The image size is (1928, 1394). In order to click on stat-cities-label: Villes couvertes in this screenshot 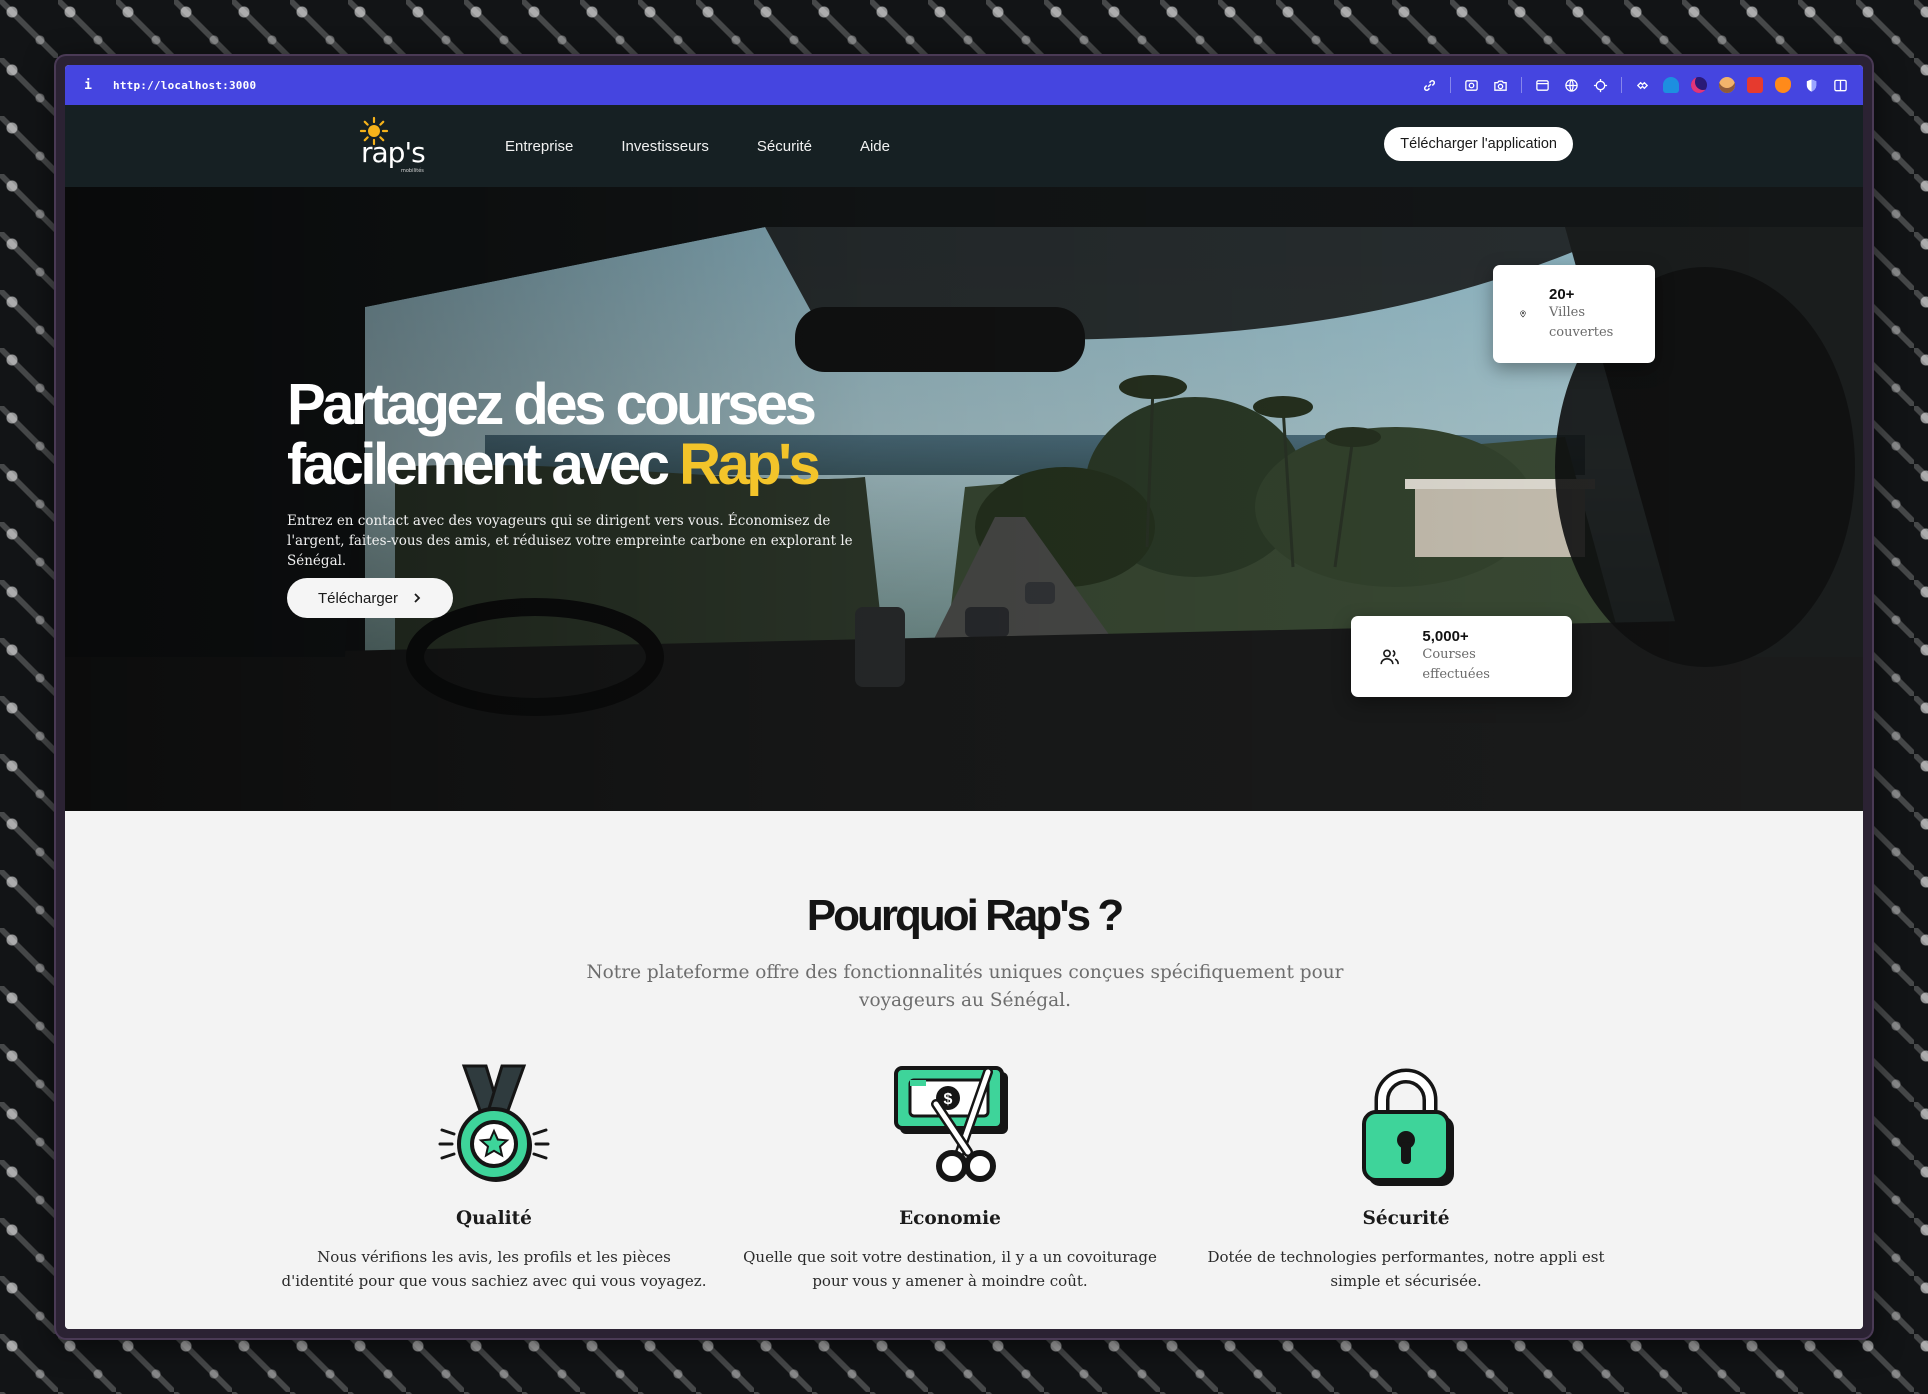, I will do `click(1581, 322)`.